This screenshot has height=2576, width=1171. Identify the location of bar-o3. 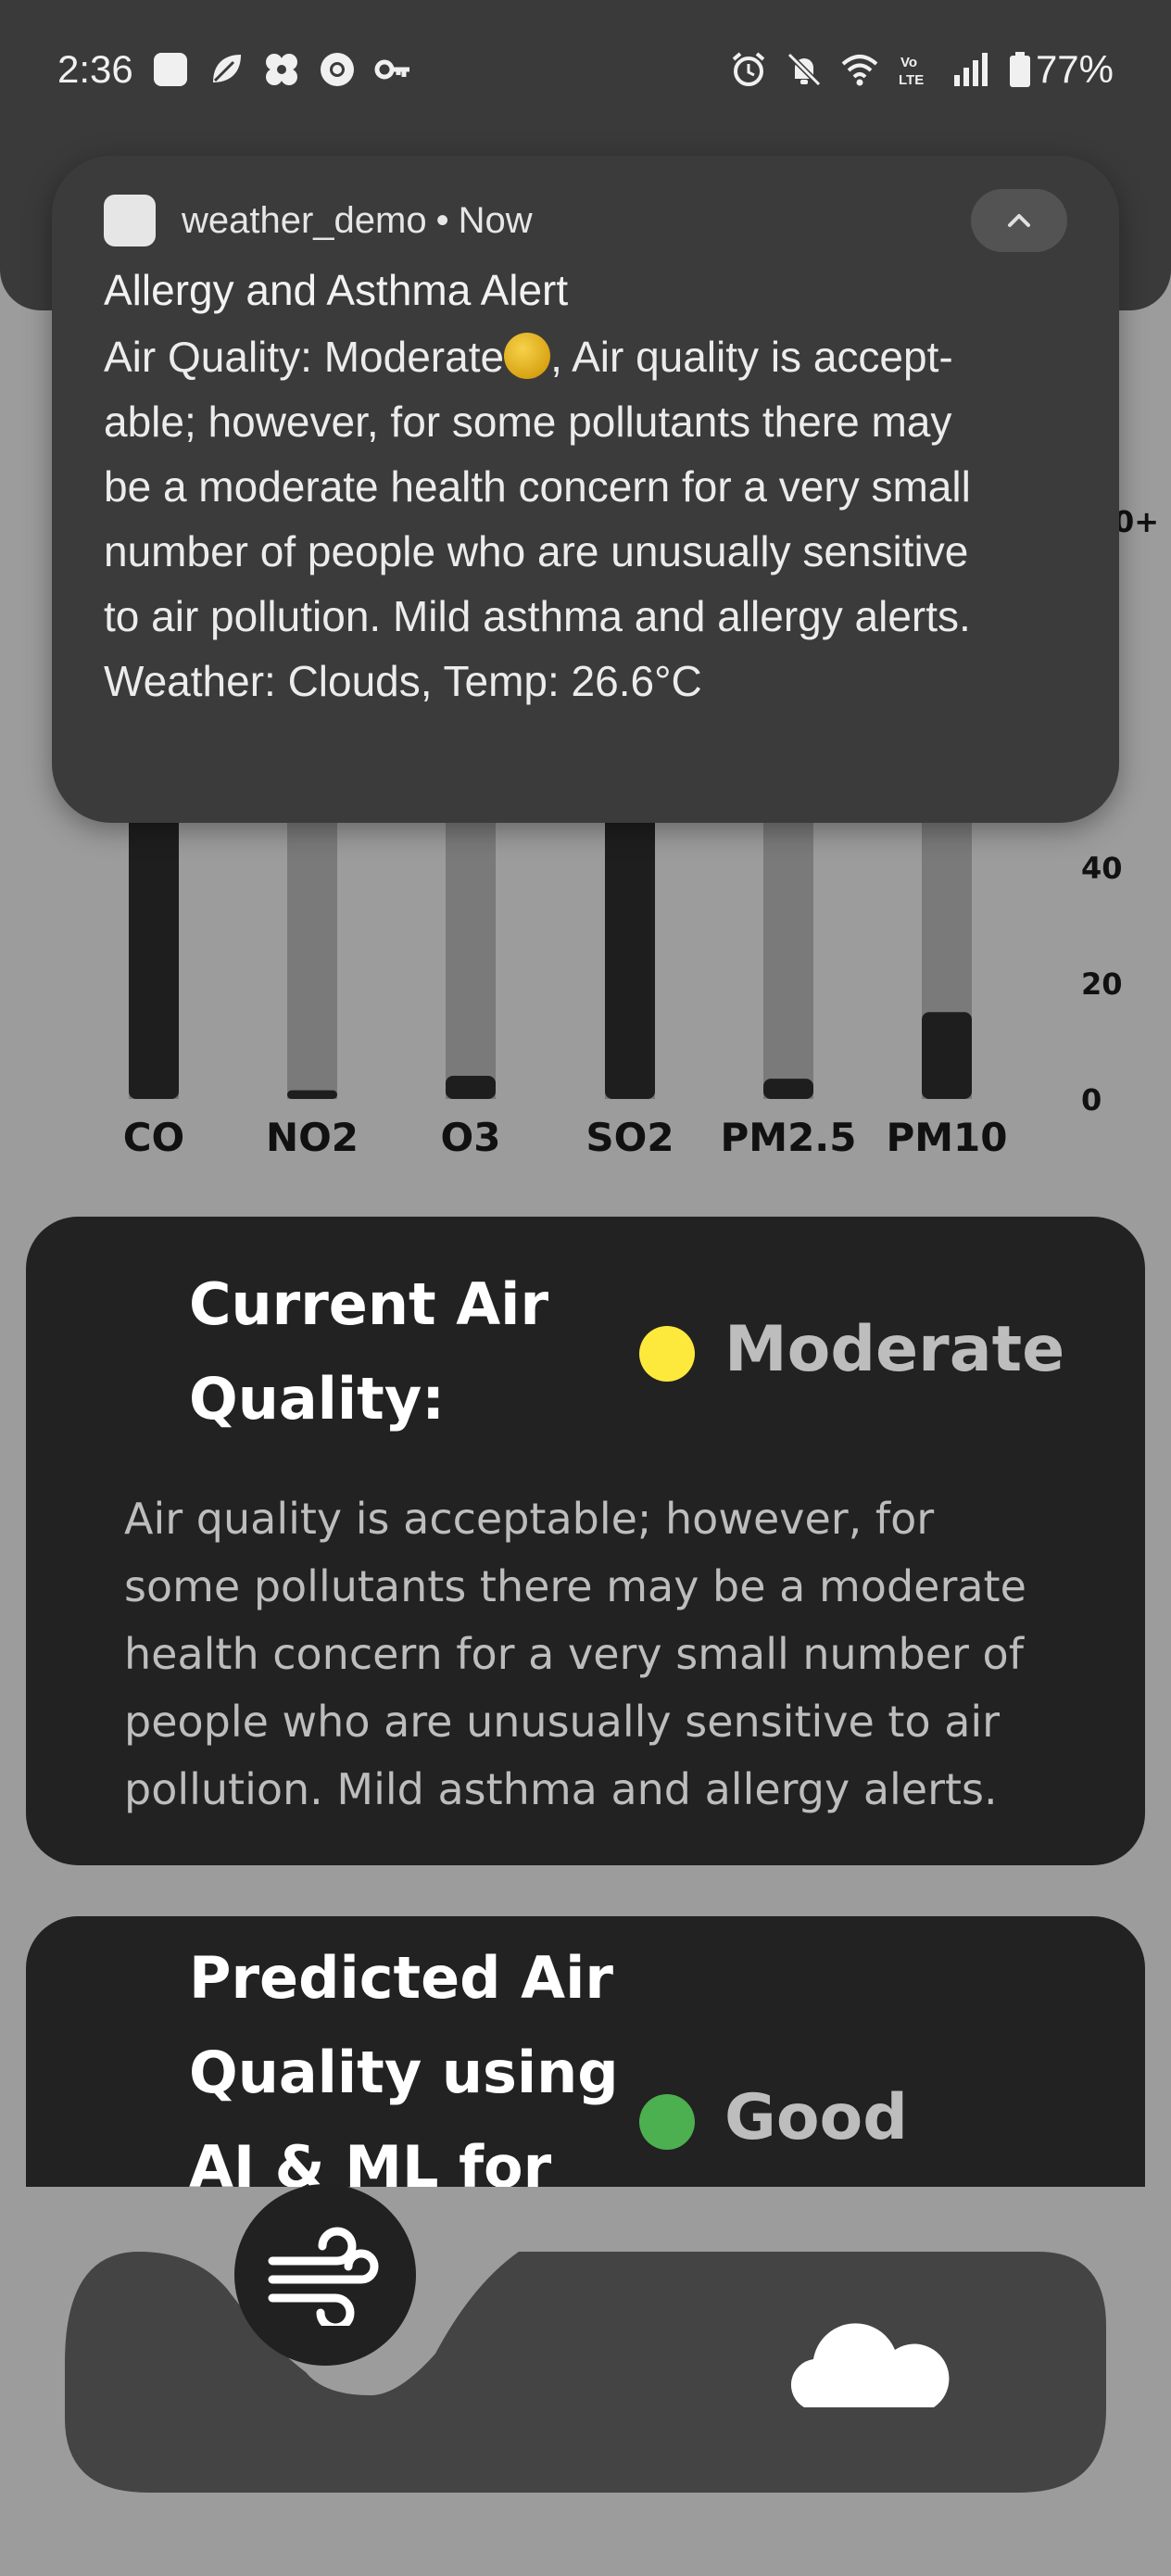
(471, 1087).